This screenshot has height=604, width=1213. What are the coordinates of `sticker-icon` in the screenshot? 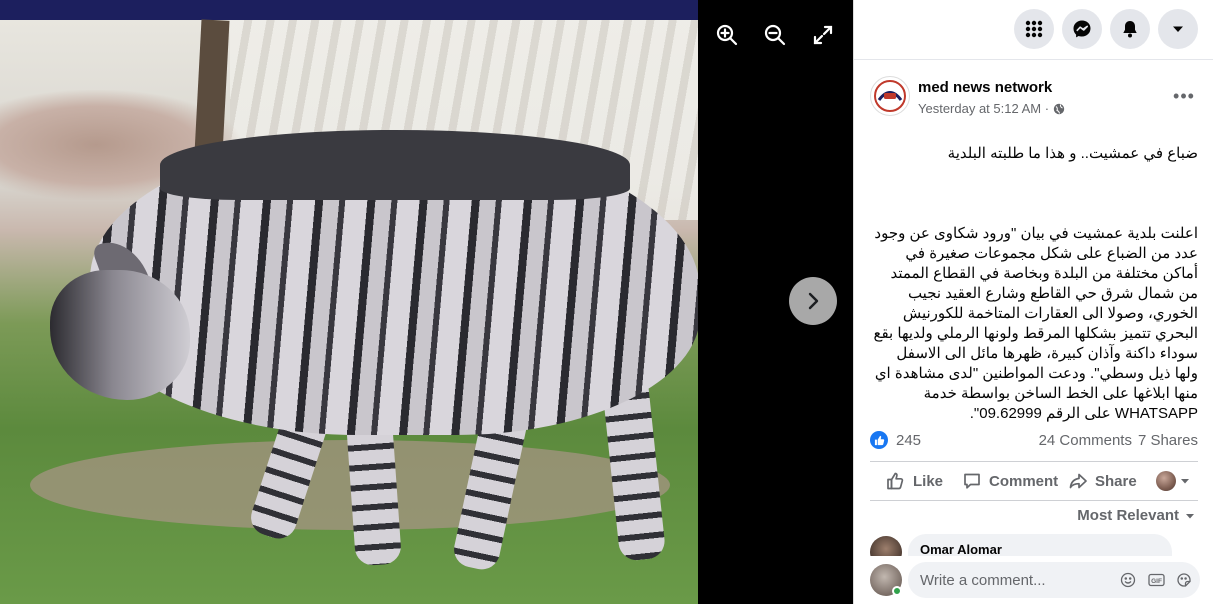 It's located at (1184, 580).